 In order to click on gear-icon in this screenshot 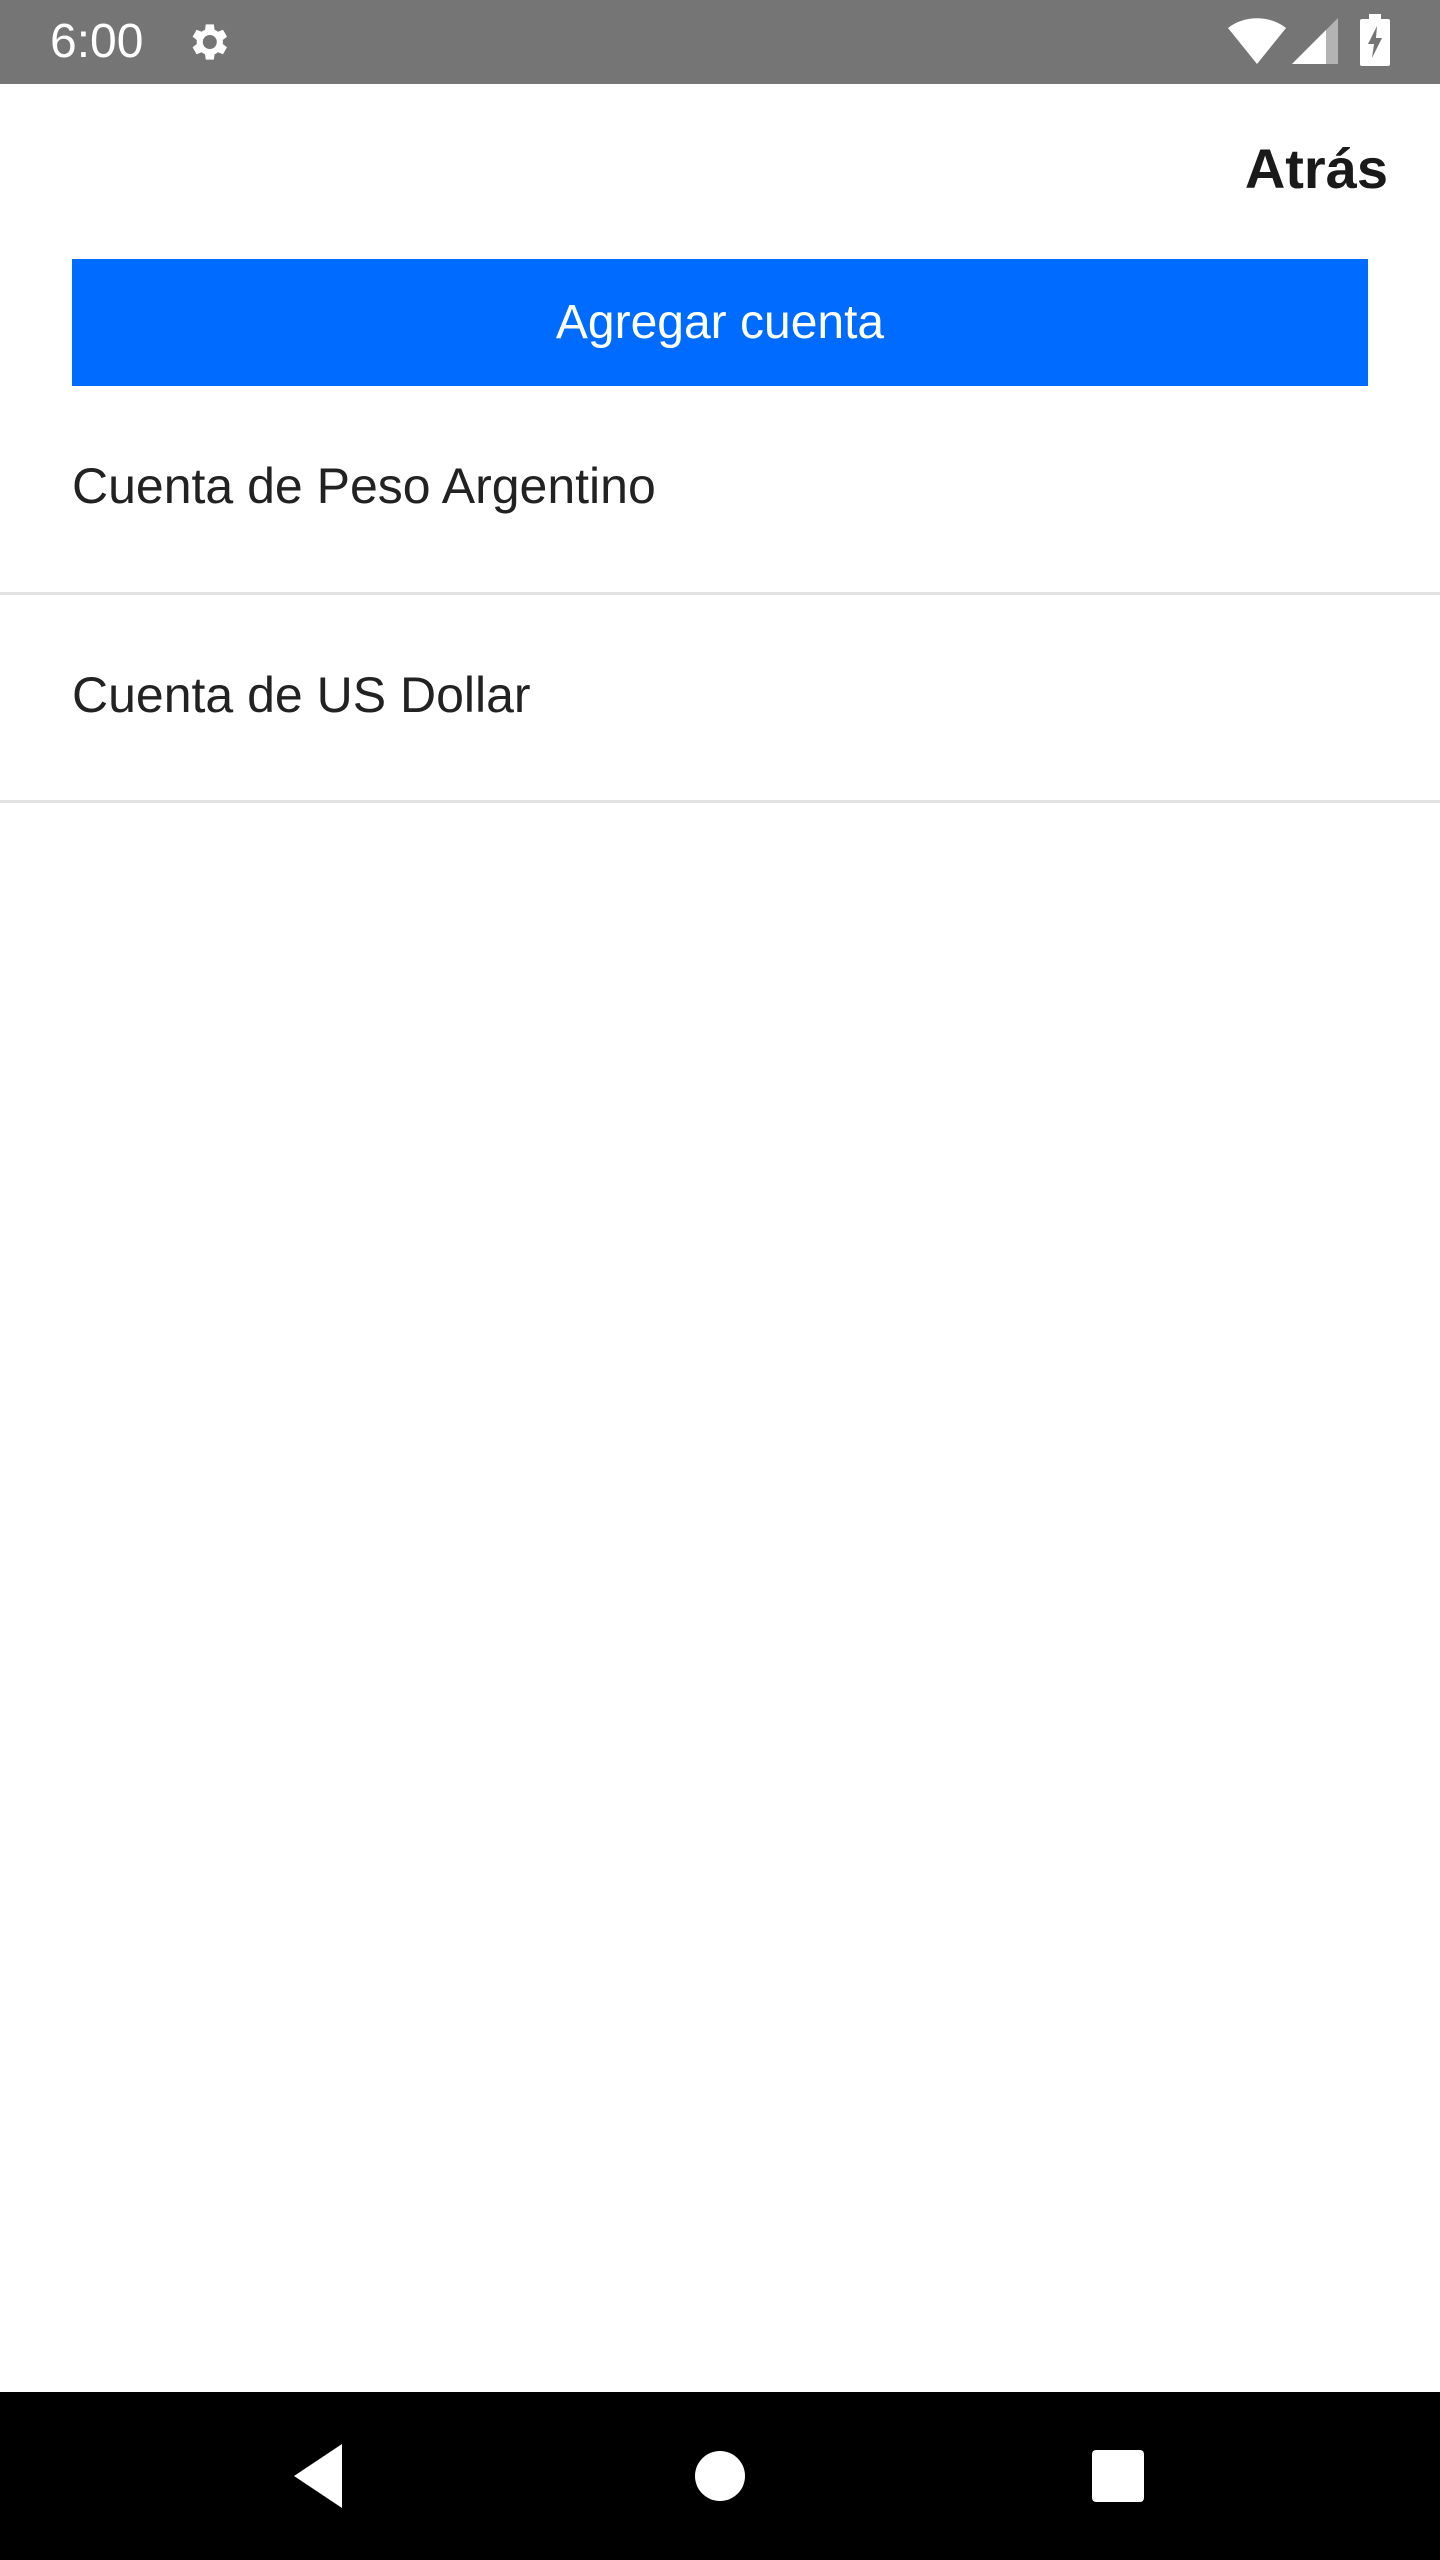, I will do `click(209, 42)`.